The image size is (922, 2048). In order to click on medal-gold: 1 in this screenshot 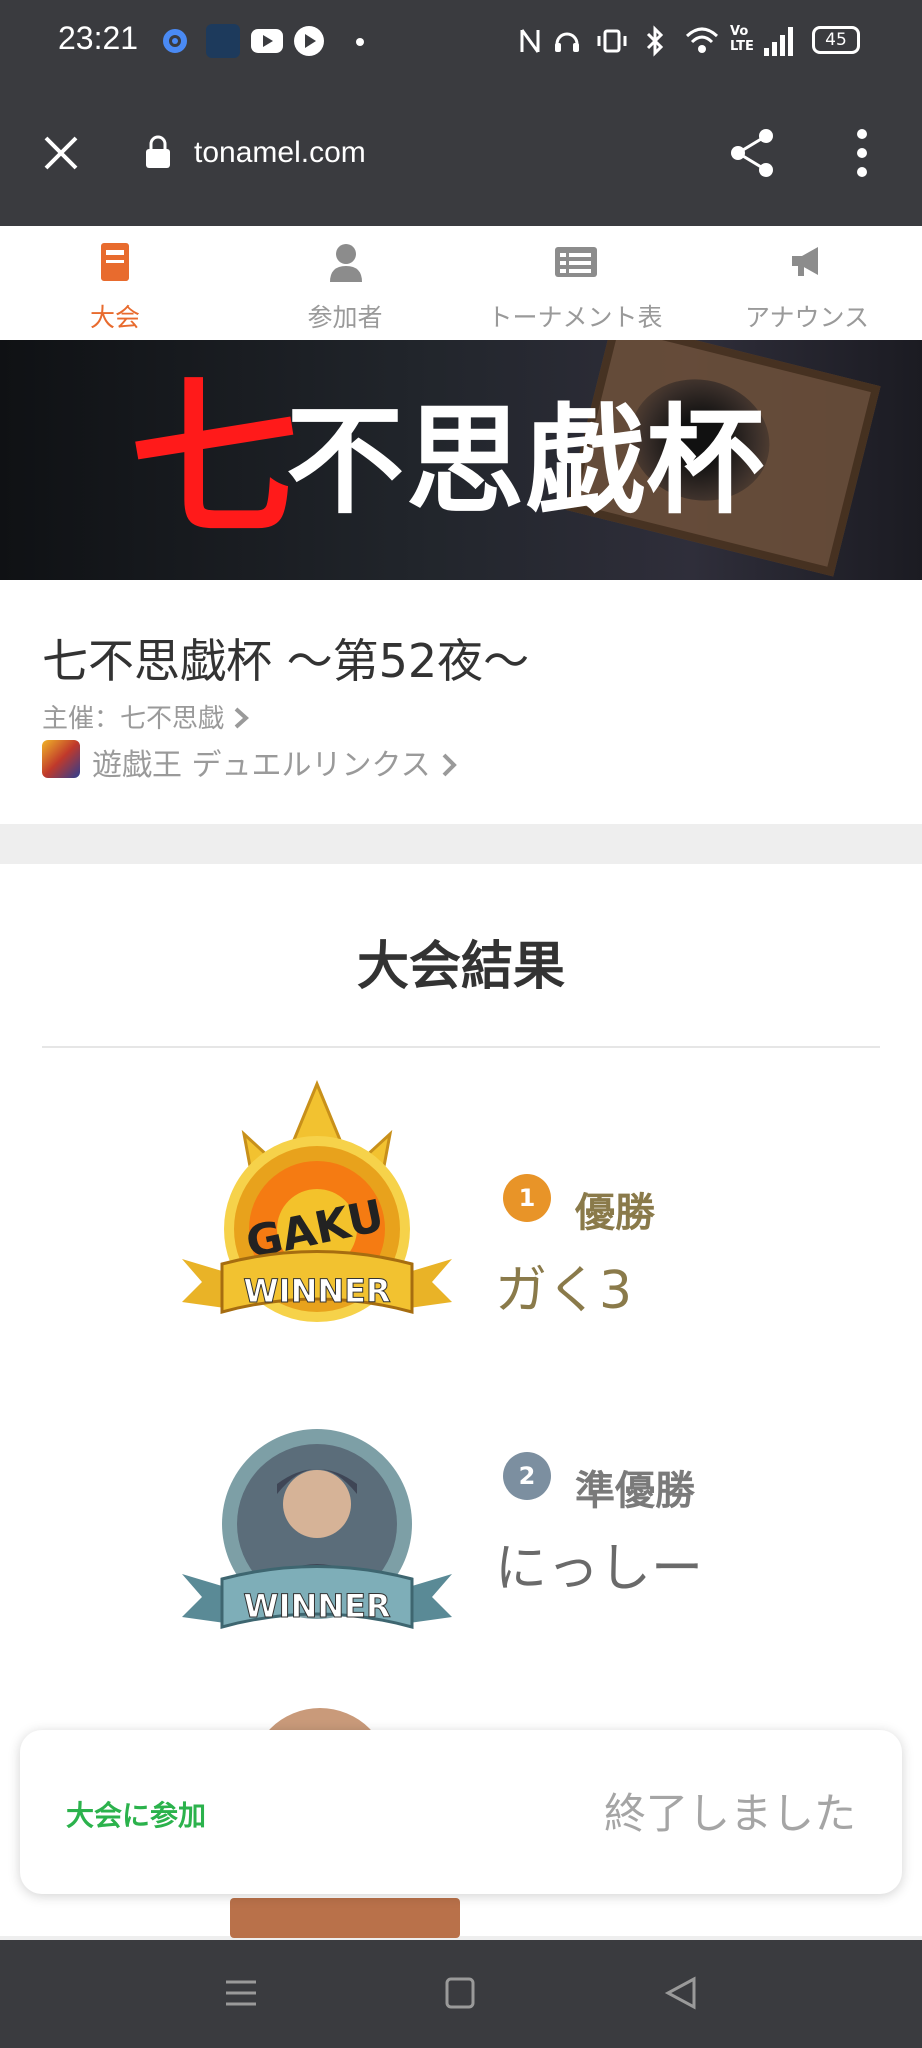, I will do `click(527, 1198)`.